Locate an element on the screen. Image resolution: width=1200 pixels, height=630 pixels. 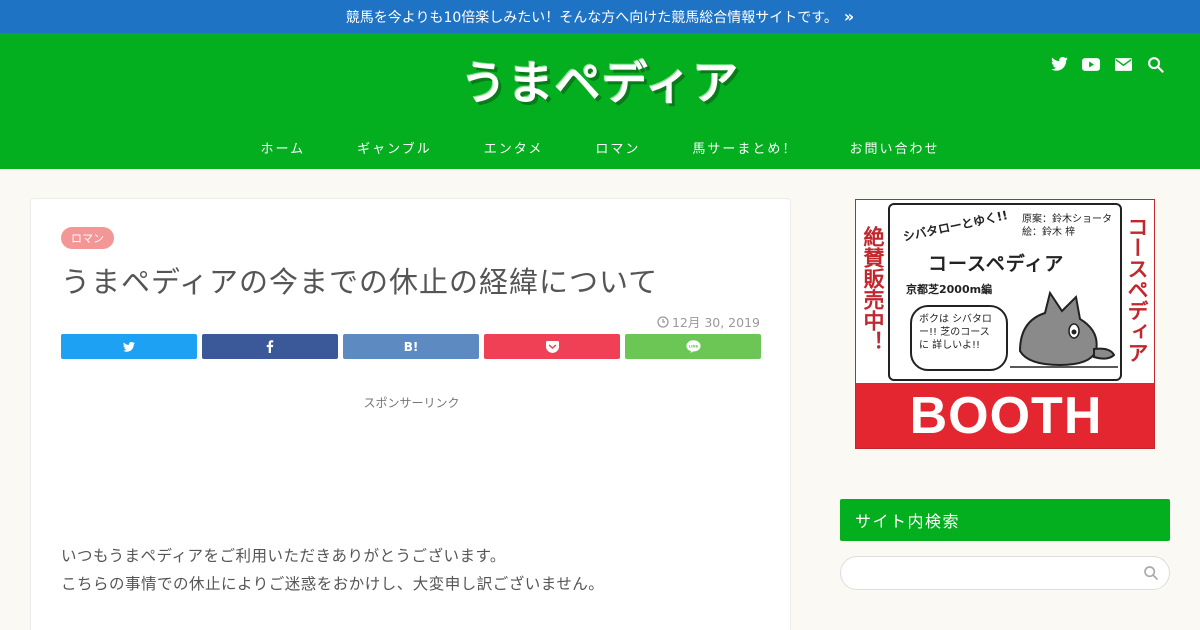
site-logo: うまペディア is located at coordinates (600, 80).